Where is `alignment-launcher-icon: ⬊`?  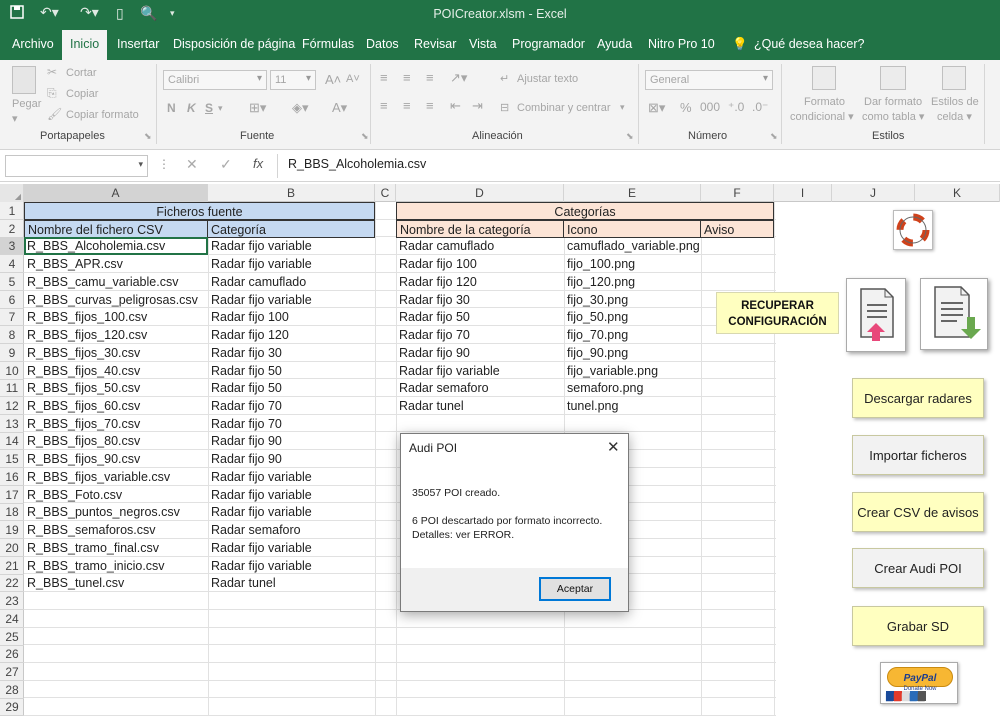 alignment-launcher-icon: ⬊ is located at coordinates (630, 136).